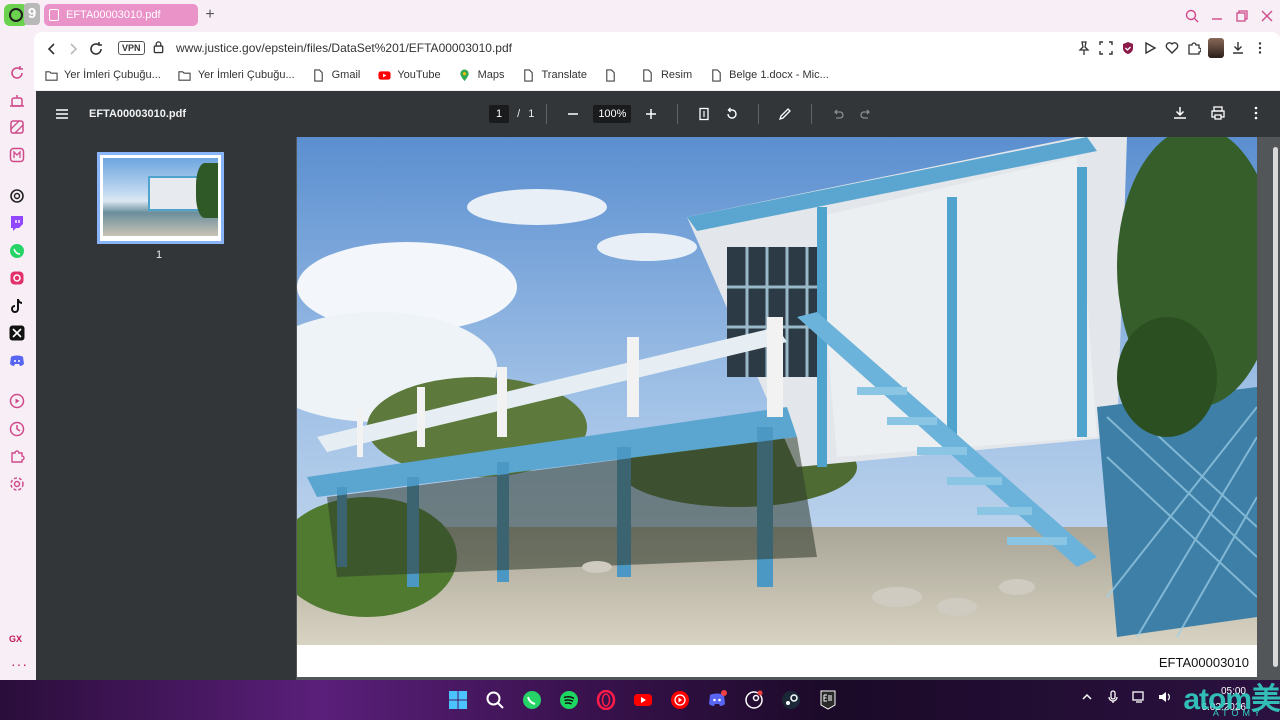  Describe the element at coordinates (1087, 699) in the screenshot. I see `tray-expand-icon` at that location.